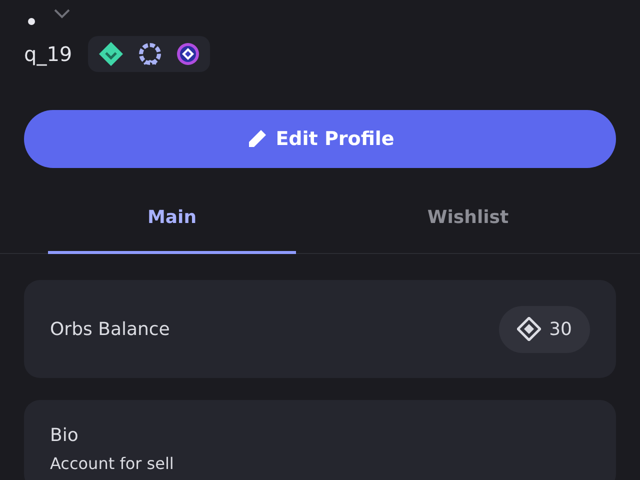 The image size is (640, 480). I want to click on username: q_19, so click(48, 54).